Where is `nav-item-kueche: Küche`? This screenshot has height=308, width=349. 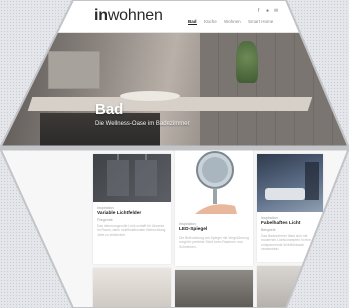 nav-item-kueche: Küche is located at coordinates (210, 21).